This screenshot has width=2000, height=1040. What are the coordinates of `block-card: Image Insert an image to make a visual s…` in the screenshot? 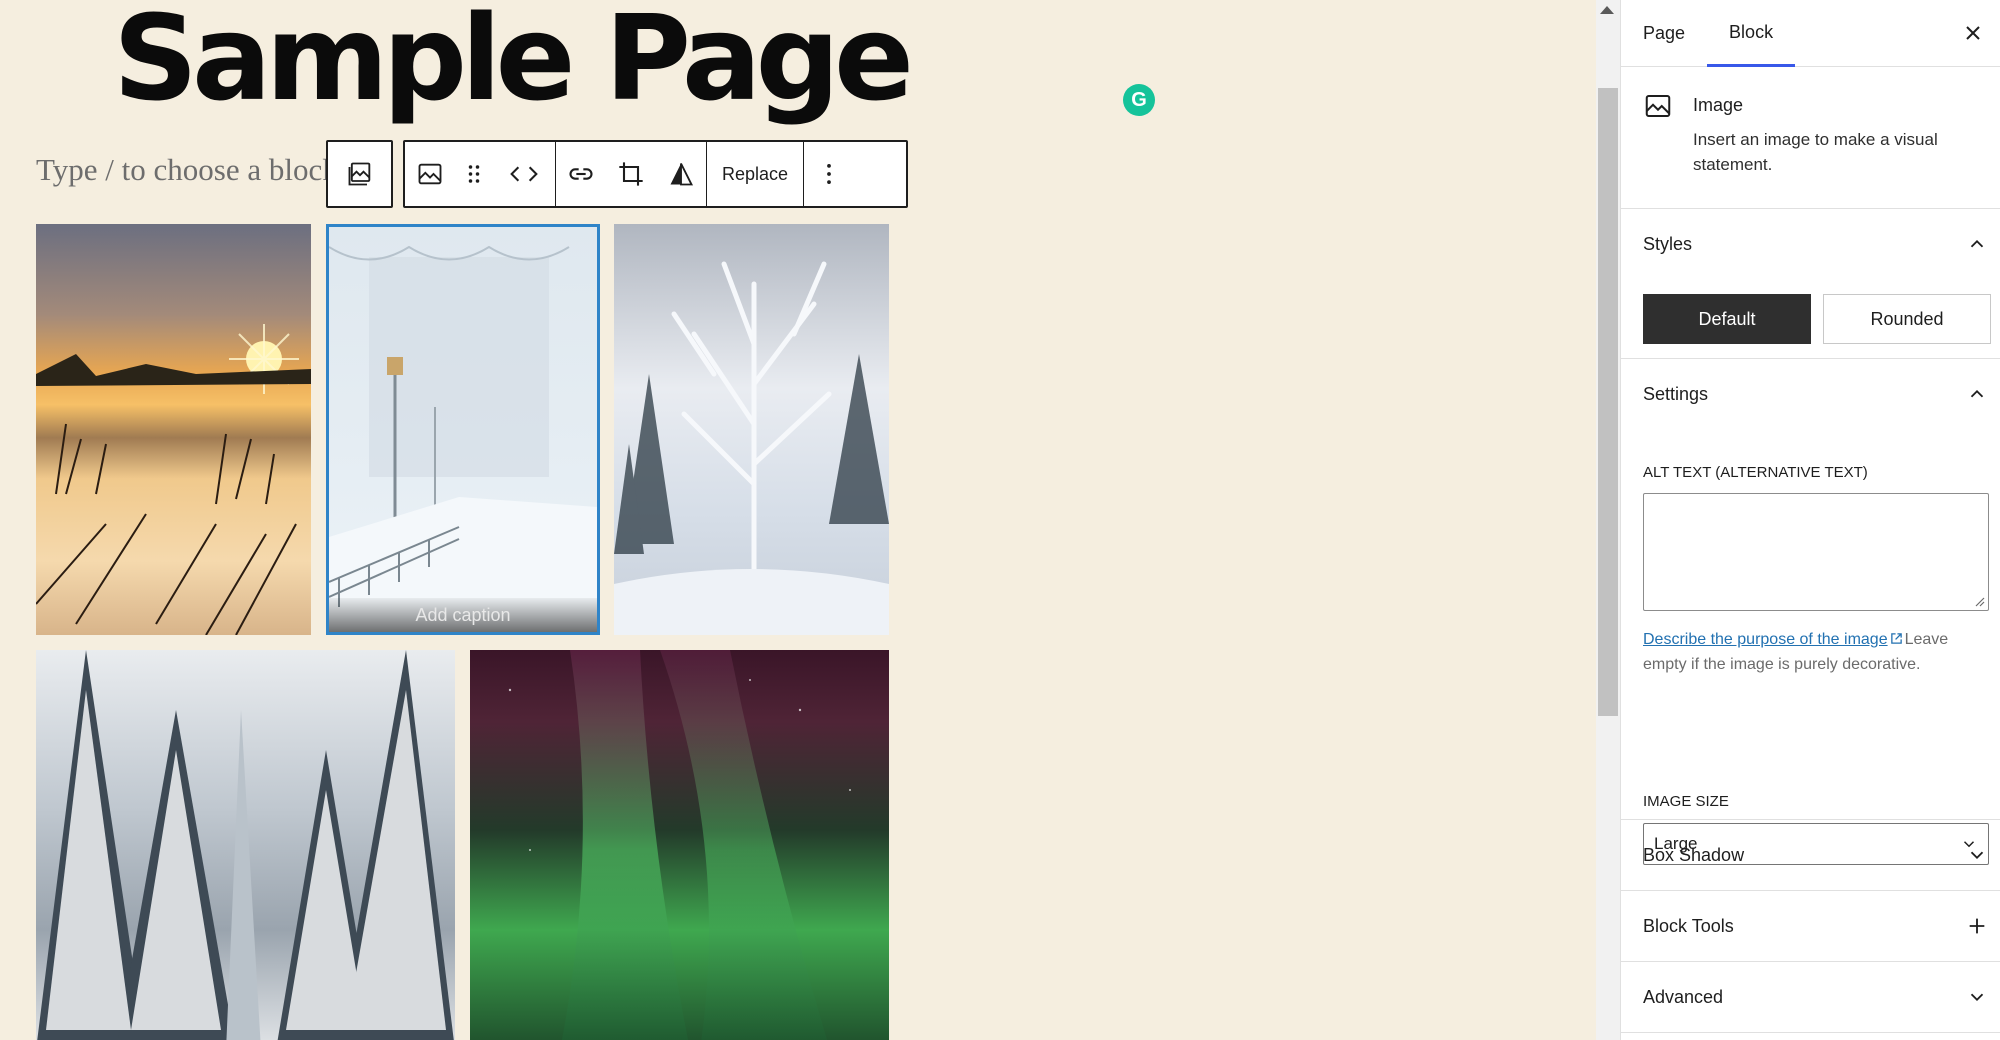 It's located at (1810, 138).